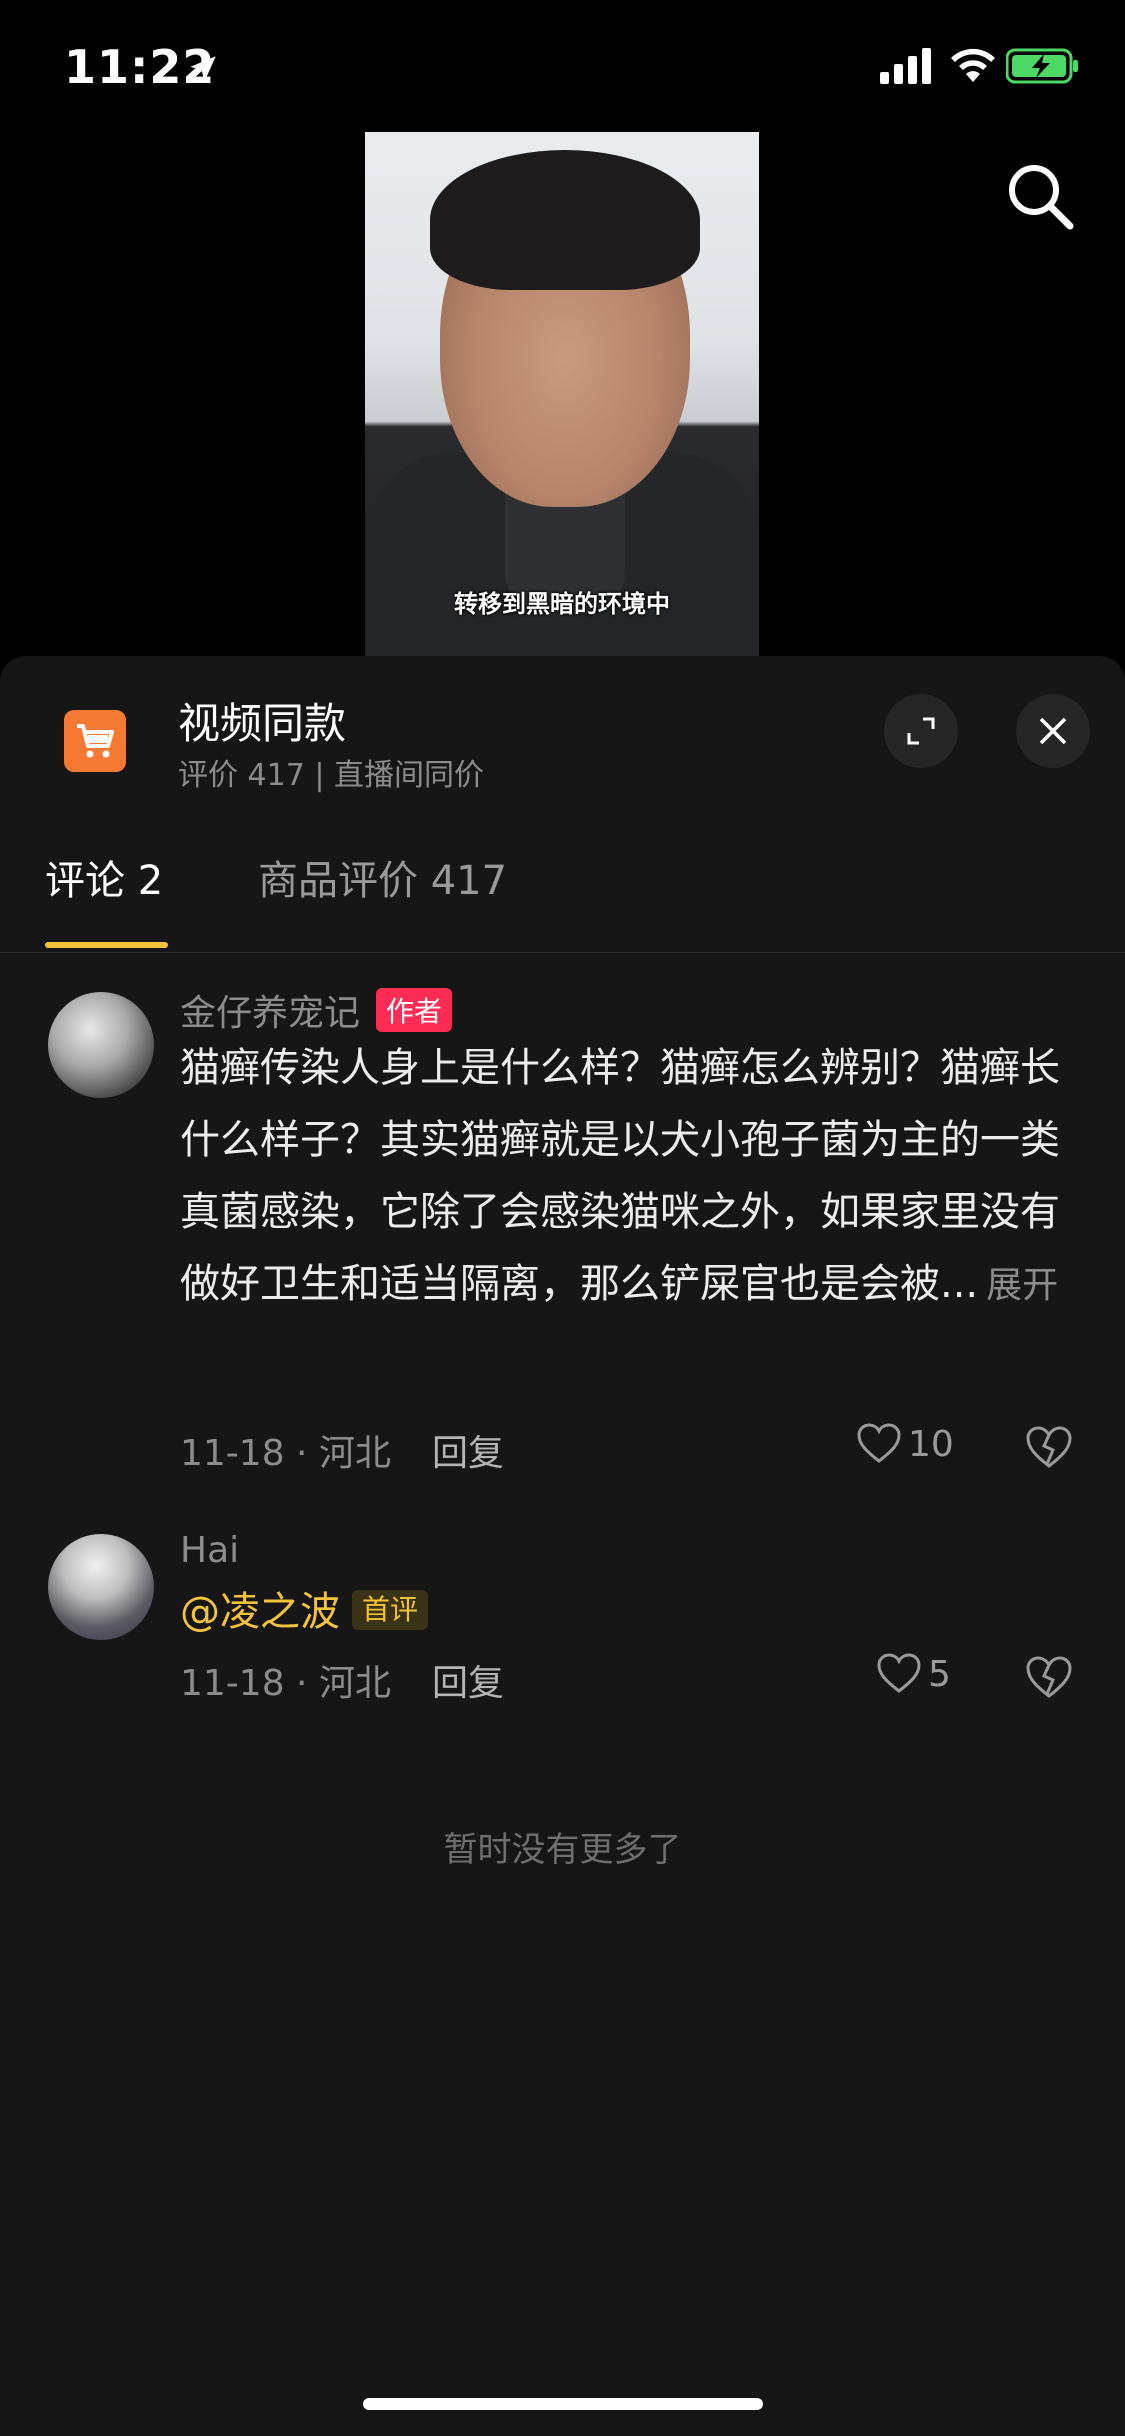  What do you see at coordinates (620, 1612) in the screenshot?
I see `comment-text: @凌之波 首评` at bounding box center [620, 1612].